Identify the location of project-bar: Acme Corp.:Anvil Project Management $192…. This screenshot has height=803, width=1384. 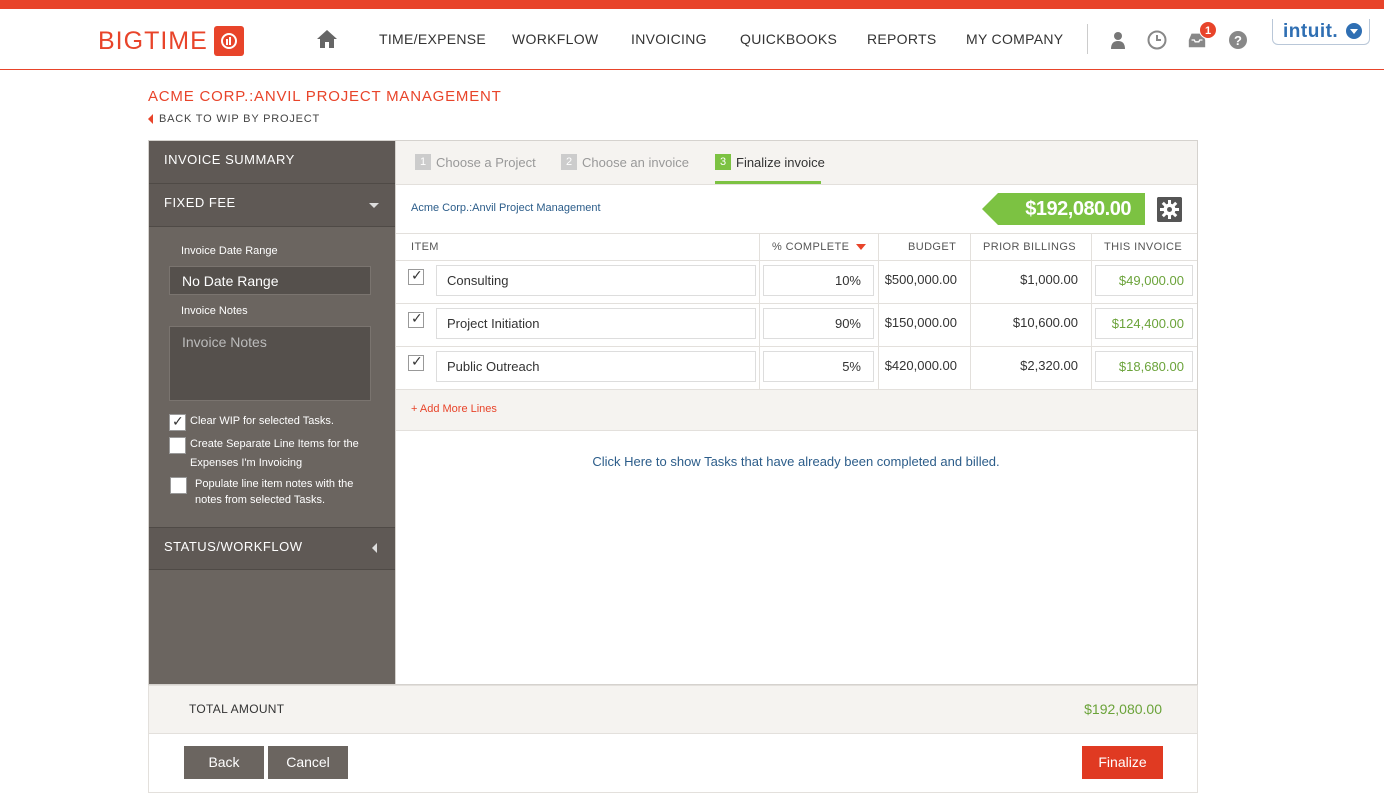
(796, 209).